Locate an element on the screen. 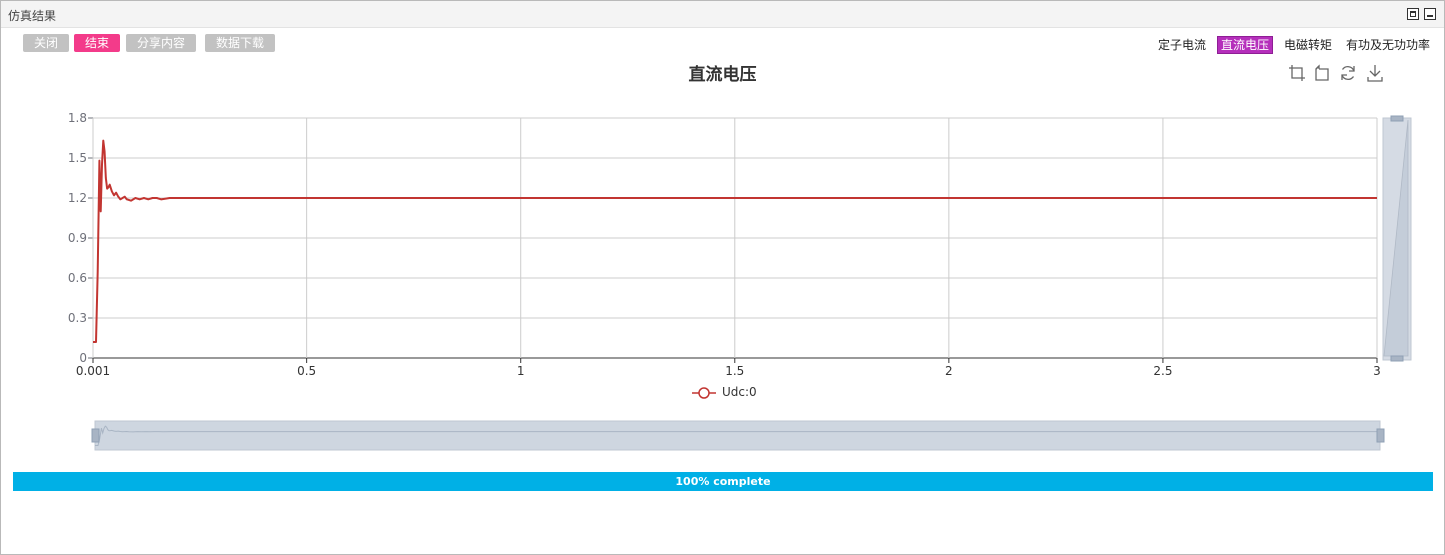  x-tick-label: 0.001 is located at coordinates (93, 371).